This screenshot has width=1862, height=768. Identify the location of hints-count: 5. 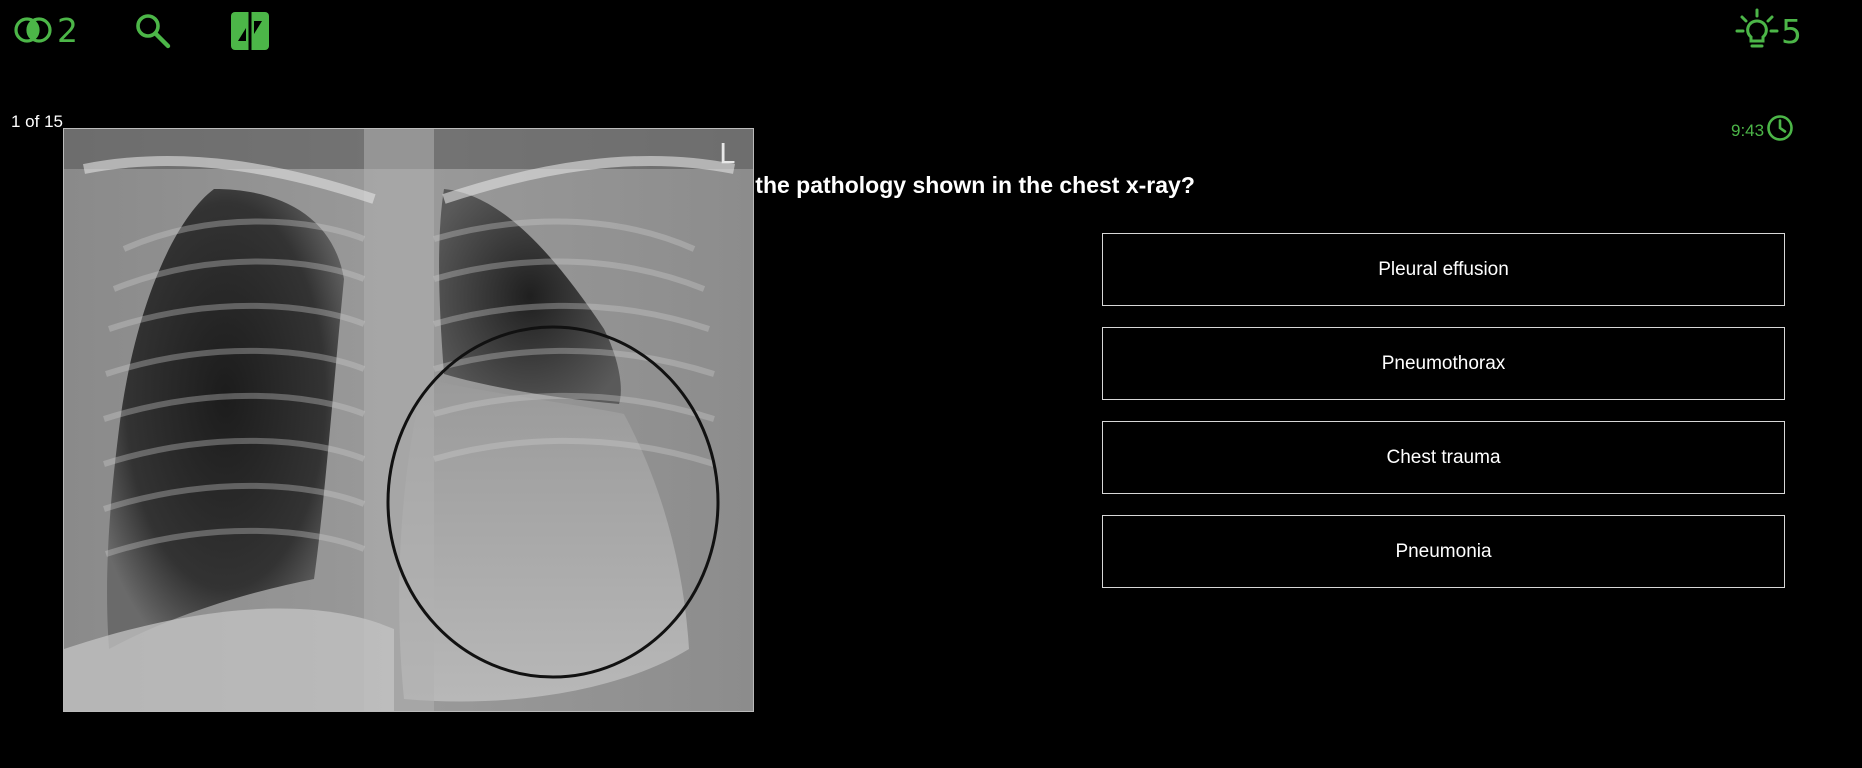
(1791, 31).